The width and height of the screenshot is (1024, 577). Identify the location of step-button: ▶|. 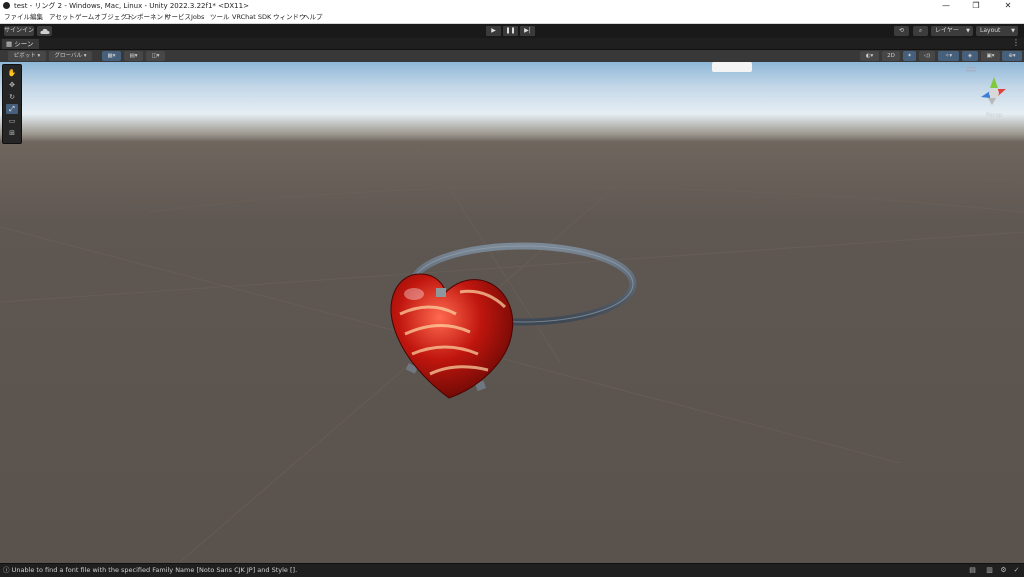
(527, 31).